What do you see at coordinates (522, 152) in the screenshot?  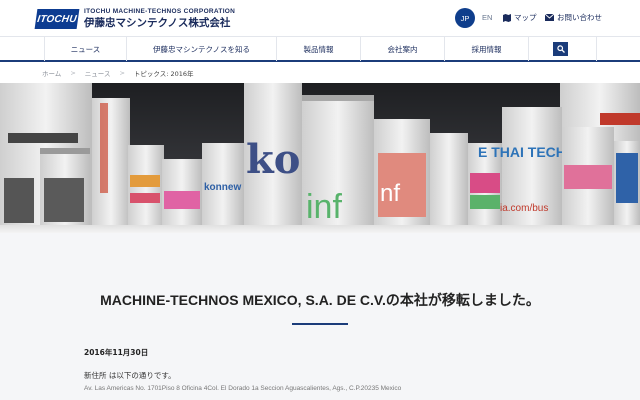 I see `hero-label-5: E THAI TECH` at bounding box center [522, 152].